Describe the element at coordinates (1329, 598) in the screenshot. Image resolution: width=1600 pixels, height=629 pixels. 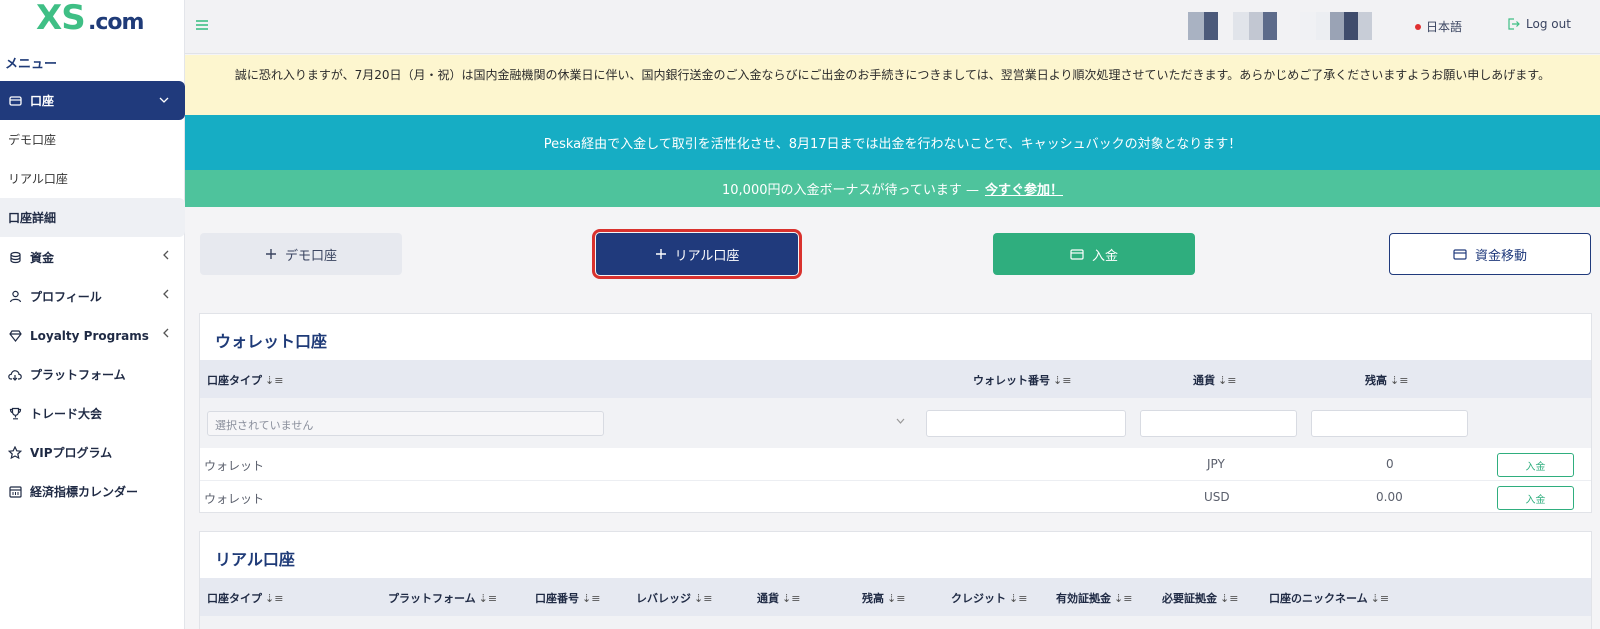
I see `column-header-nickname: 口座のニックネーム ⇣≡` at that location.